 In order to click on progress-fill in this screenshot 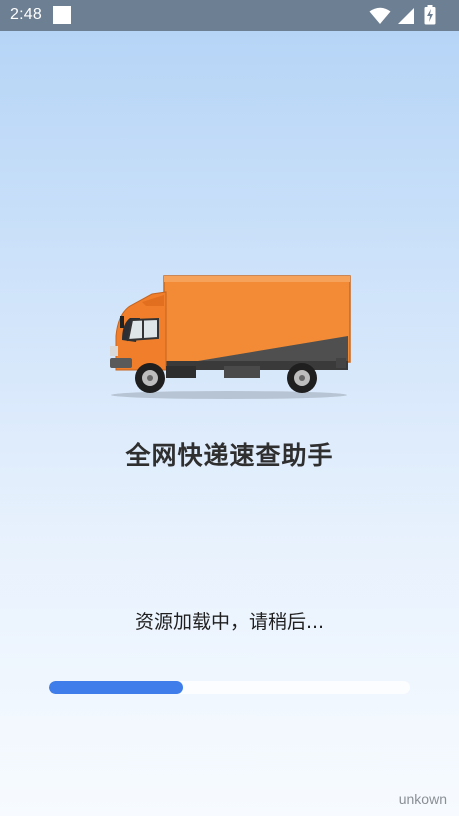, I will do `click(116, 687)`.